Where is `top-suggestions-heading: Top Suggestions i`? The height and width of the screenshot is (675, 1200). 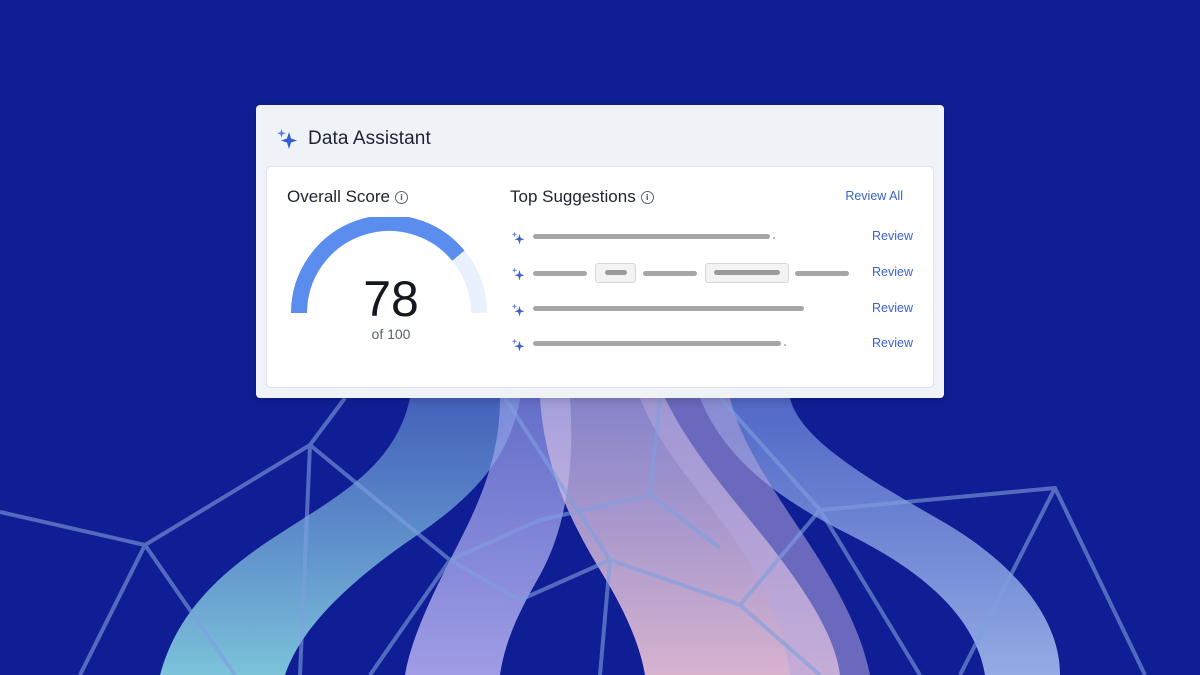 top-suggestions-heading: Top Suggestions i is located at coordinates (582, 197).